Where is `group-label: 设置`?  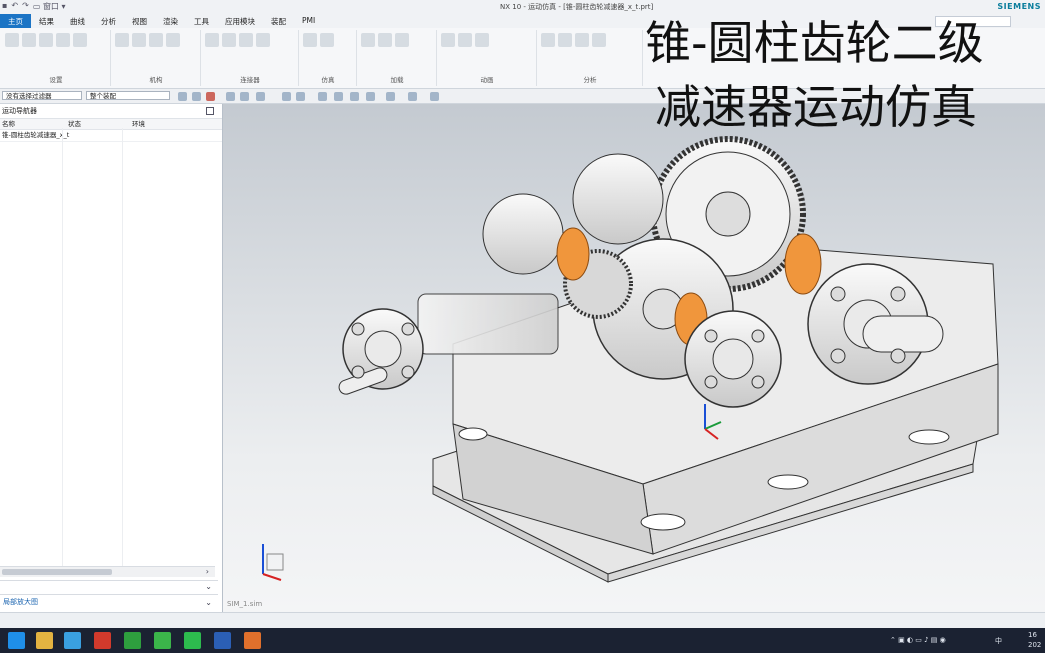
group-label: 设置 is located at coordinates (56, 80).